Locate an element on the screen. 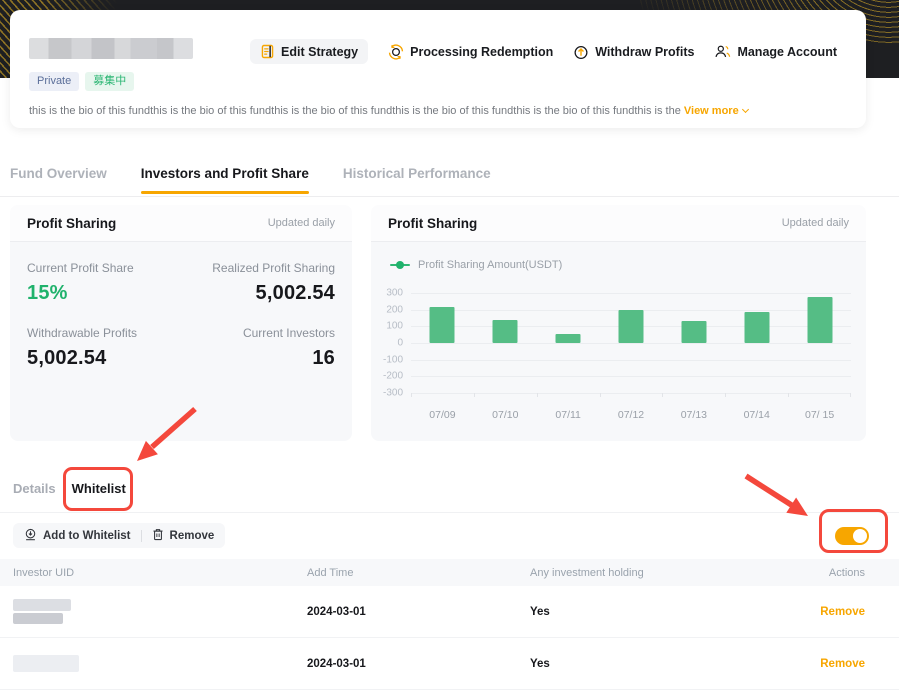  remove-label: Remove is located at coordinates (192, 535).